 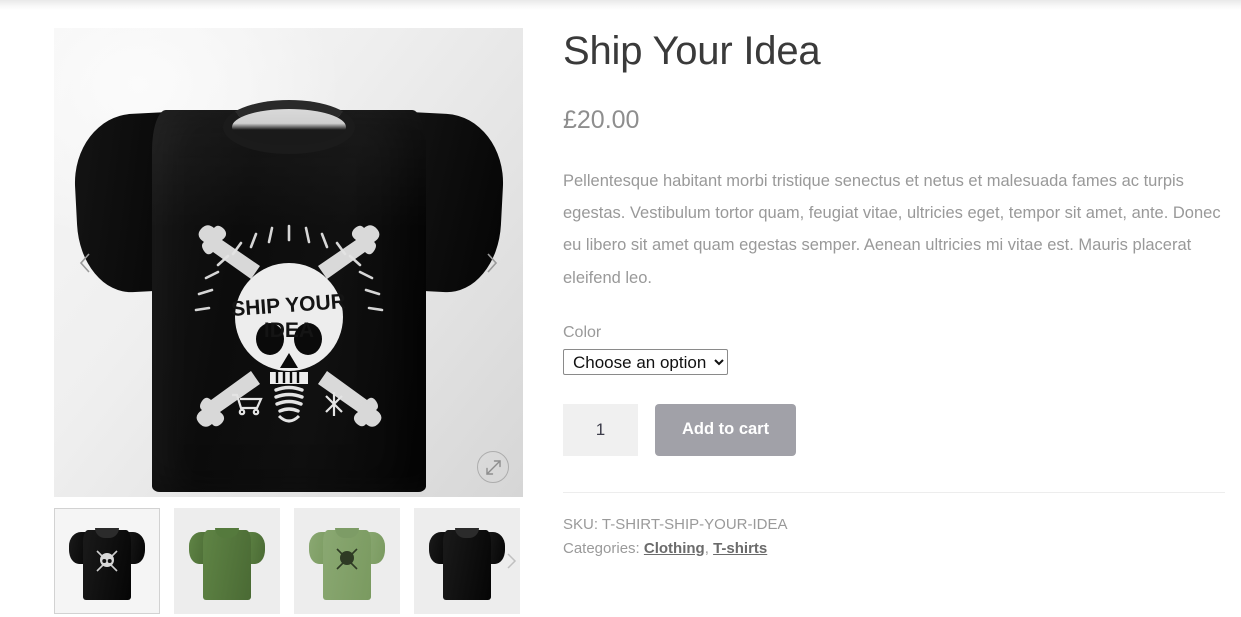 I want to click on sku-row: SKU: T-SHIRT-SHIP-YOUR-IDEA, so click(x=894, y=525).